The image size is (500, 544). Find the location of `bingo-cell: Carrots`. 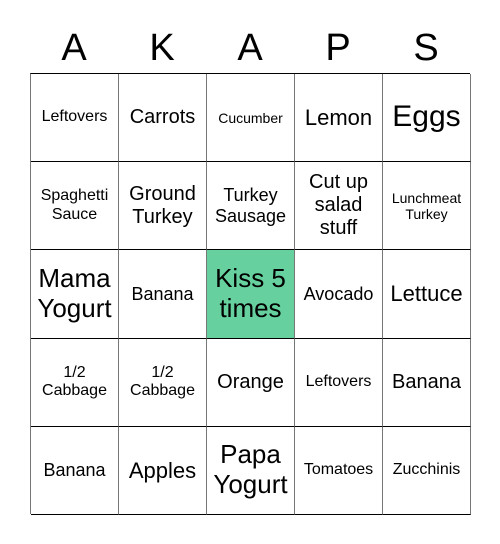

bingo-cell: Carrots is located at coordinates (163, 118).